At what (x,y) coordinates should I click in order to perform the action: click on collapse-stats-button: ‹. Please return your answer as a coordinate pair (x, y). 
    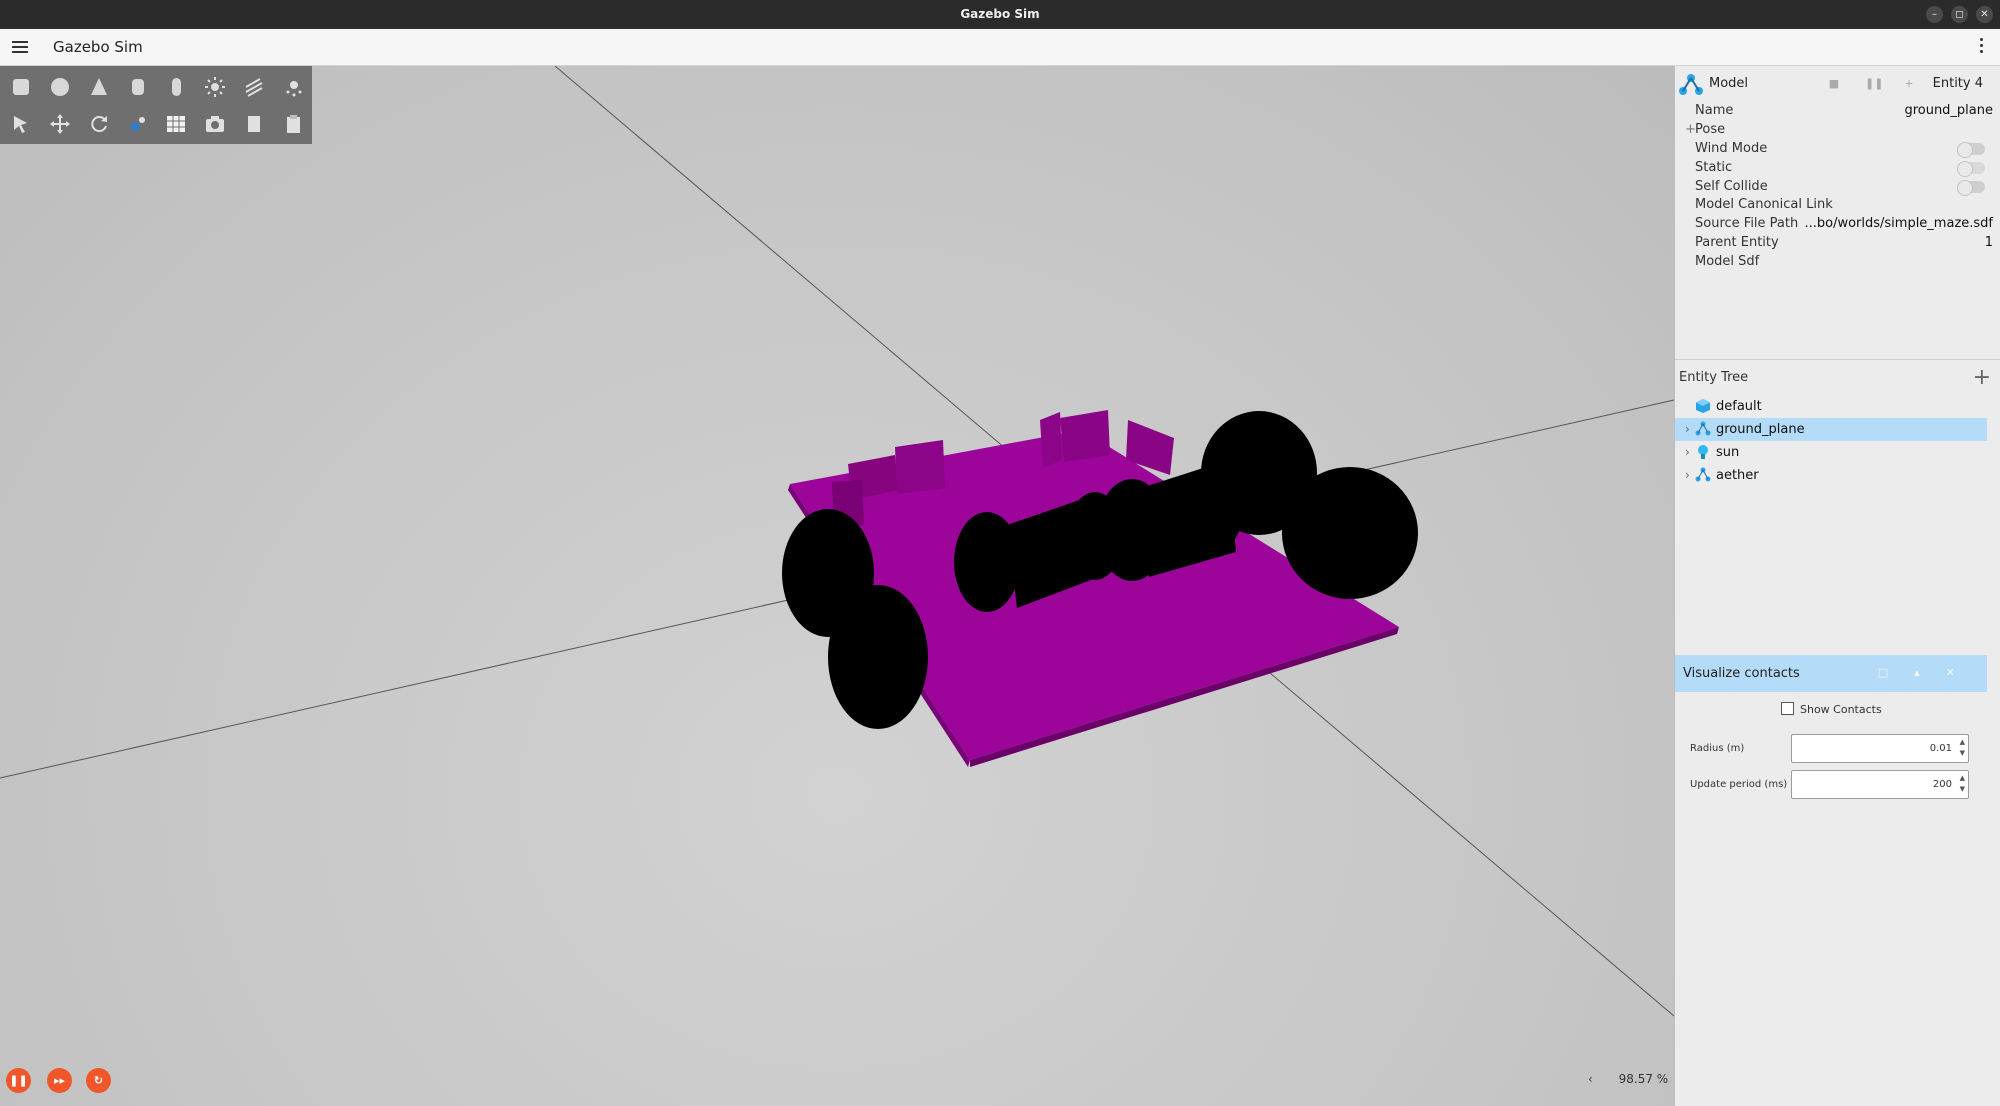
    Looking at the image, I should click on (1590, 1079).